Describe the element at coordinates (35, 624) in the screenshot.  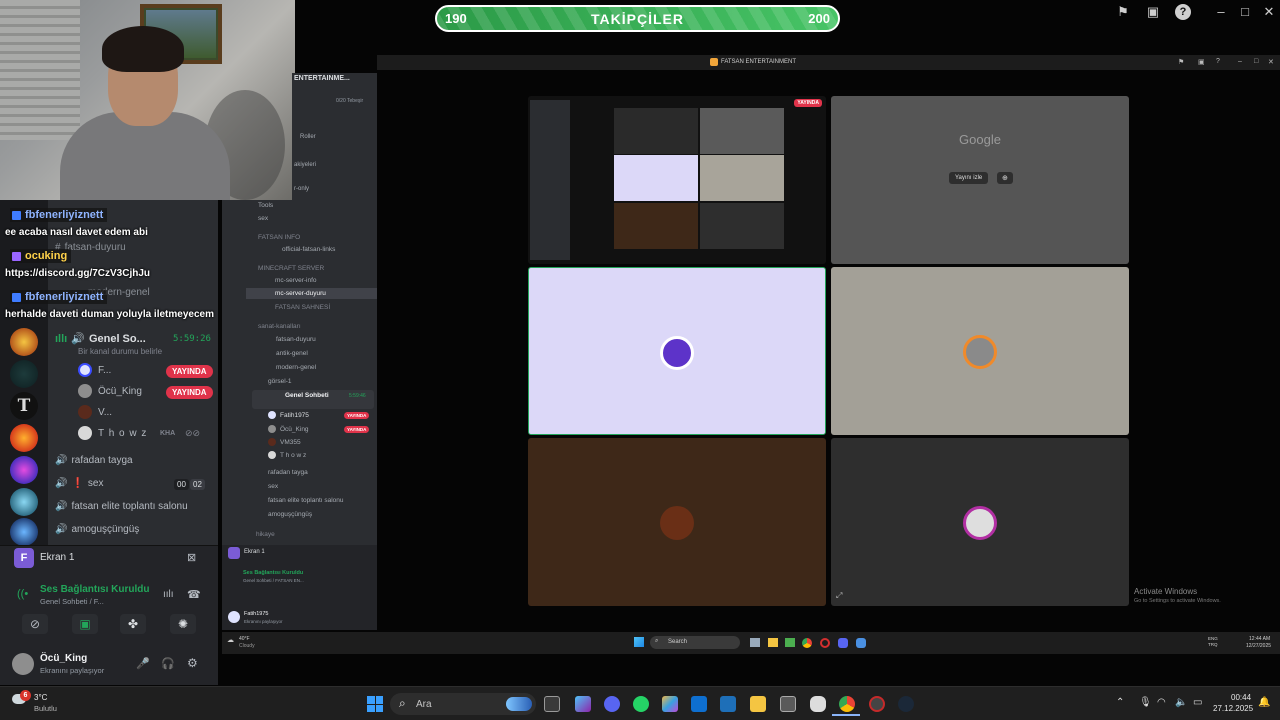
I see `camera-off-button: ⊘` at that location.